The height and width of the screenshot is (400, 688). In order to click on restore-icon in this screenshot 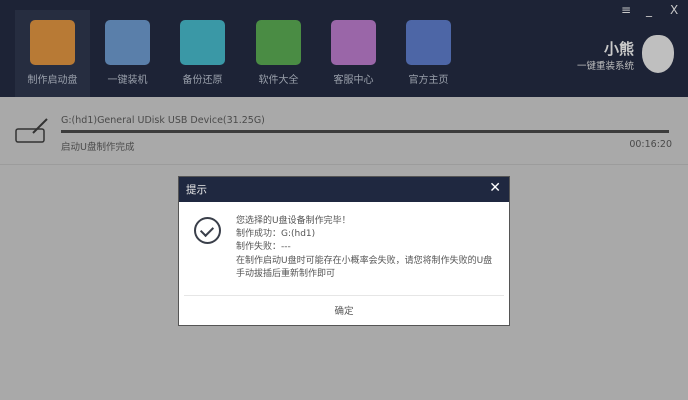, I will do `click(202, 42)`.